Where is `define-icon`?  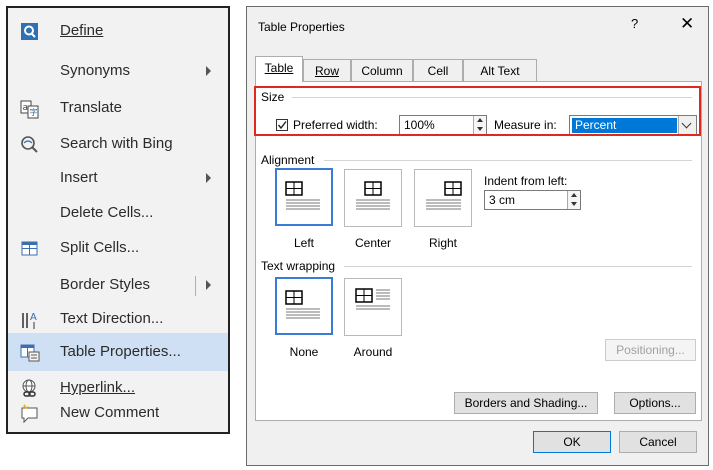 define-icon is located at coordinates (30, 32).